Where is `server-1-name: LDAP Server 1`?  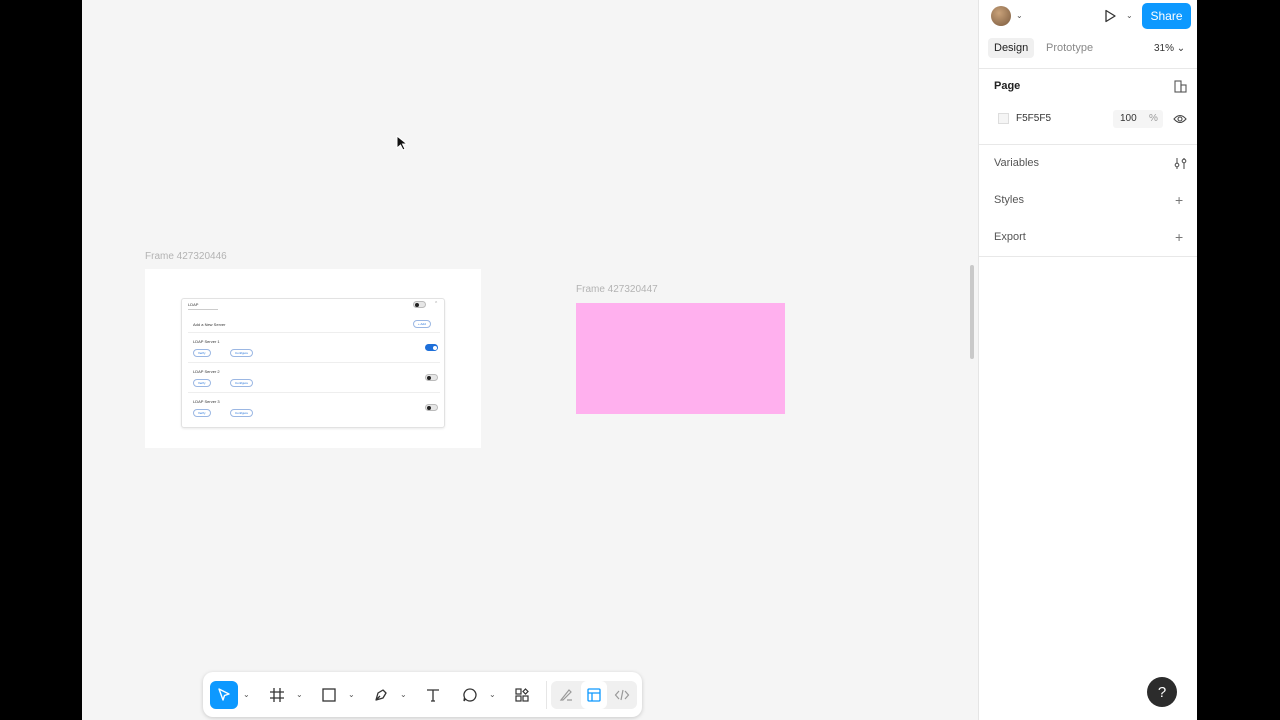
server-1-name: LDAP Server 1 is located at coordinates (206, 341).